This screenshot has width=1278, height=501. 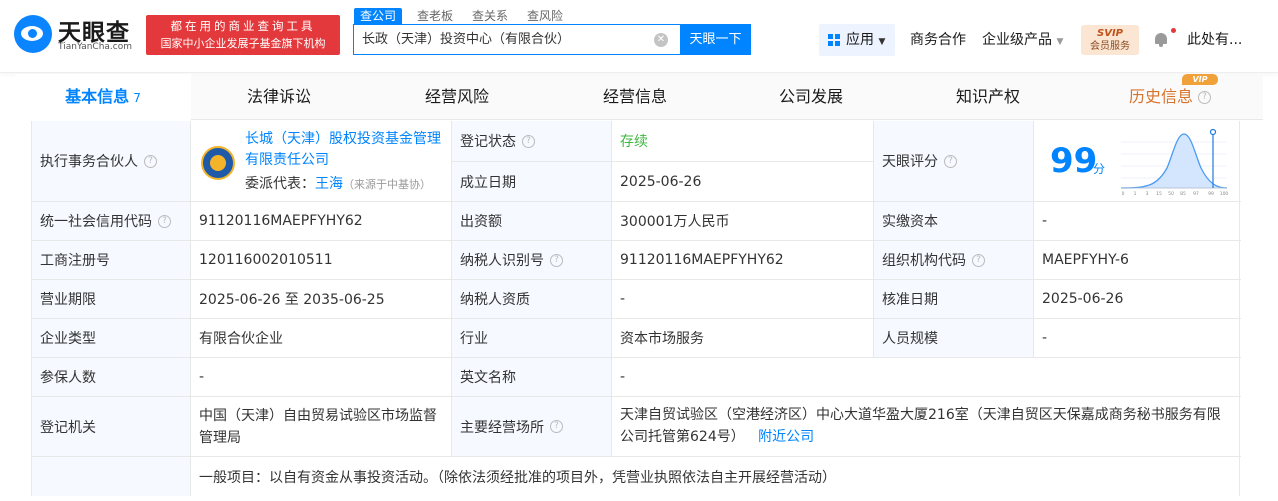 What do you see at coordinates (280, 184) in the screenshot?
I see `rep-label: 委派代表：` at bounding box center [280, 184].